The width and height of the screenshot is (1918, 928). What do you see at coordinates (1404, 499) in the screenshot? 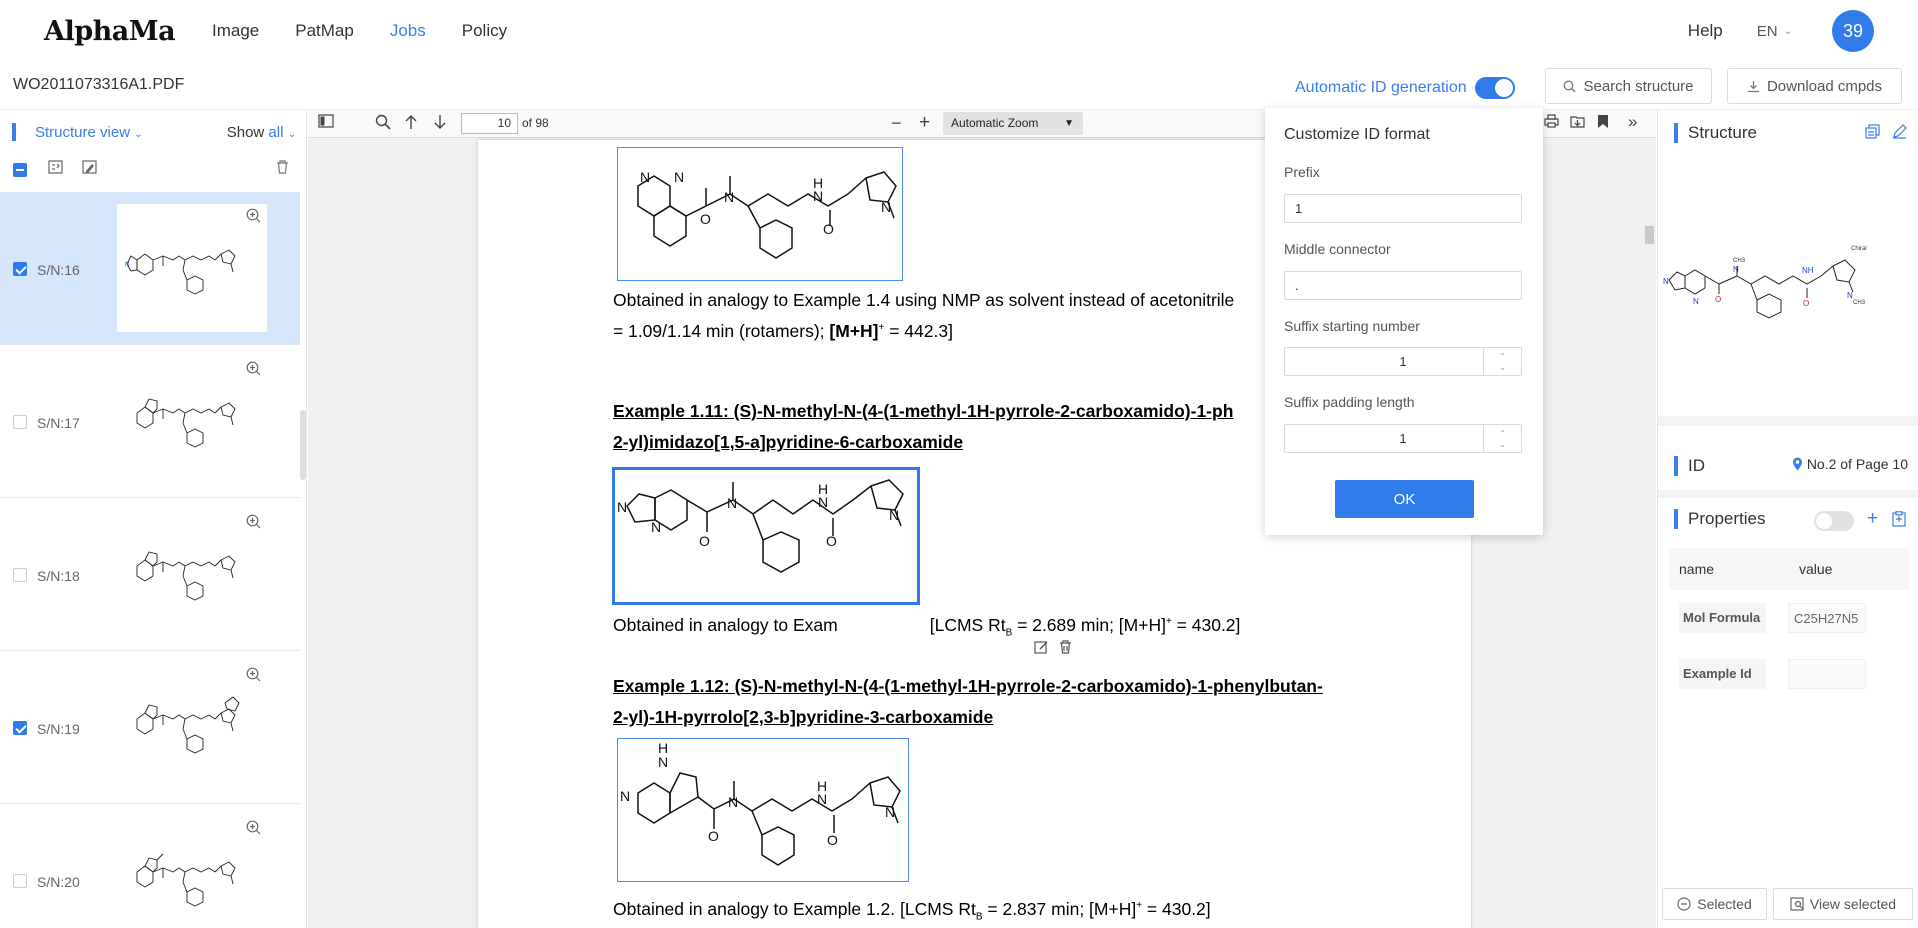
I see `ok-button: OK` at bounding box center [1404, 499].